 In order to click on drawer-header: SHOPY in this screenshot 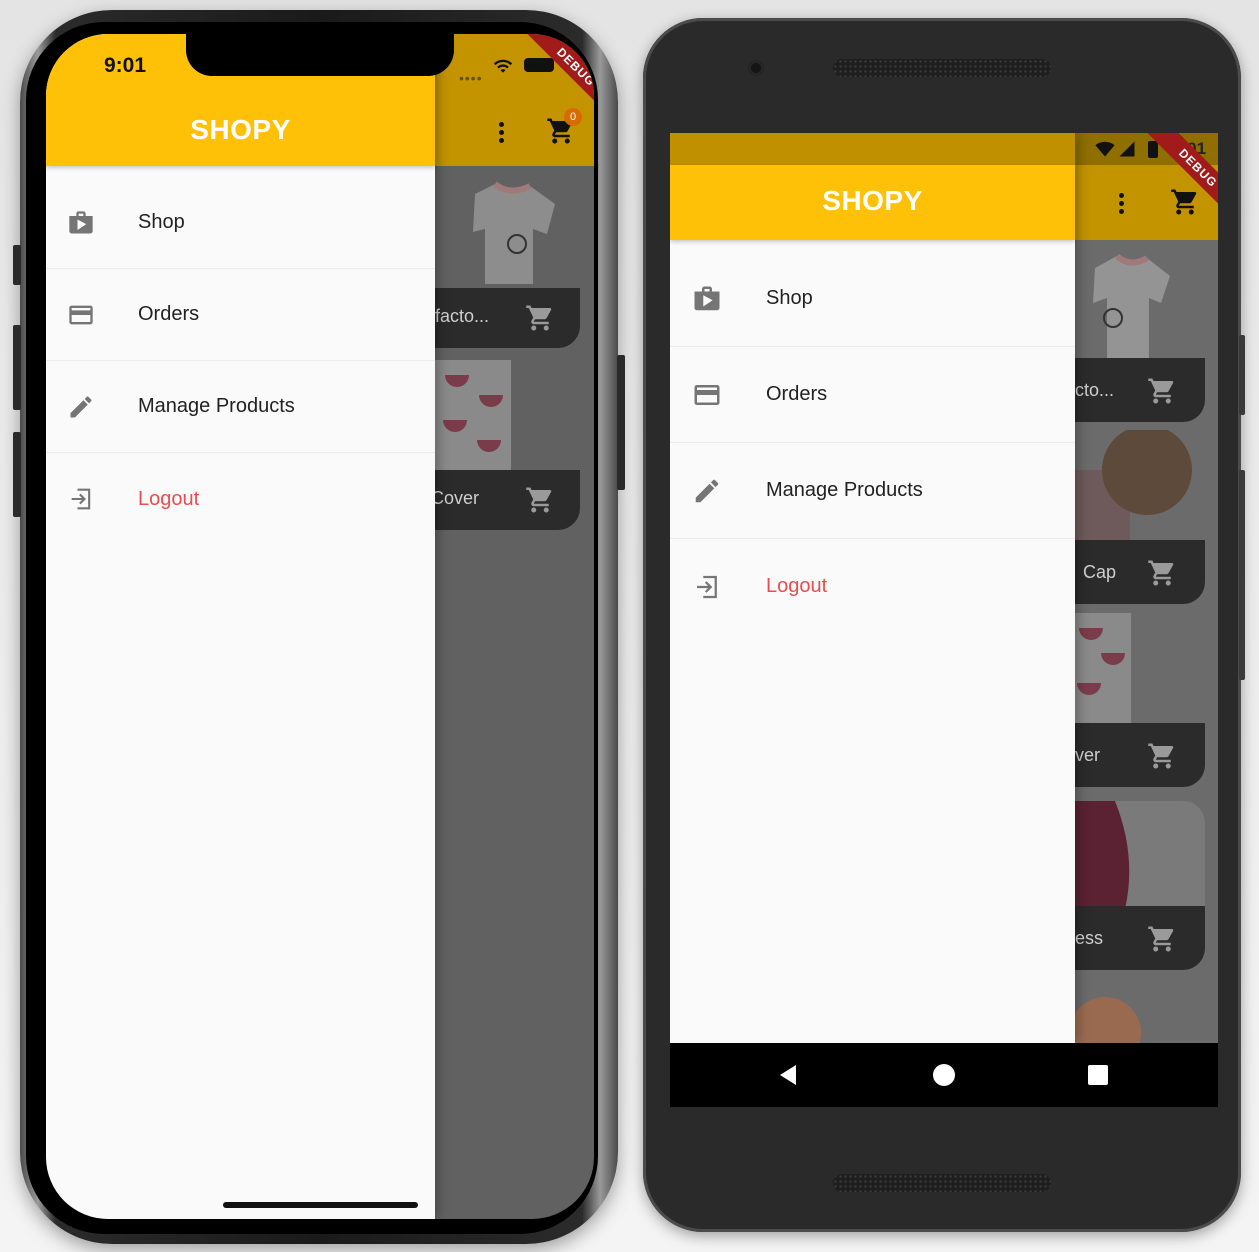, I will do `click(872, 202)`.